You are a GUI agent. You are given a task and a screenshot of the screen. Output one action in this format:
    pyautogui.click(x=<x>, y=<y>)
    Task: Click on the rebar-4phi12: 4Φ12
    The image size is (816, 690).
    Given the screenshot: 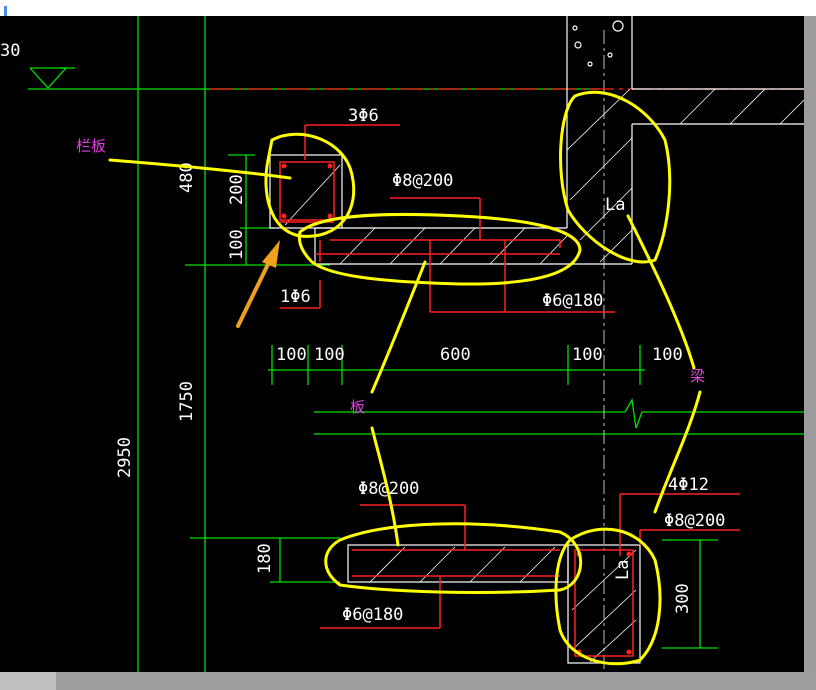 What is the action you would take?
    pyautogui.click(x=688, y=485)
    